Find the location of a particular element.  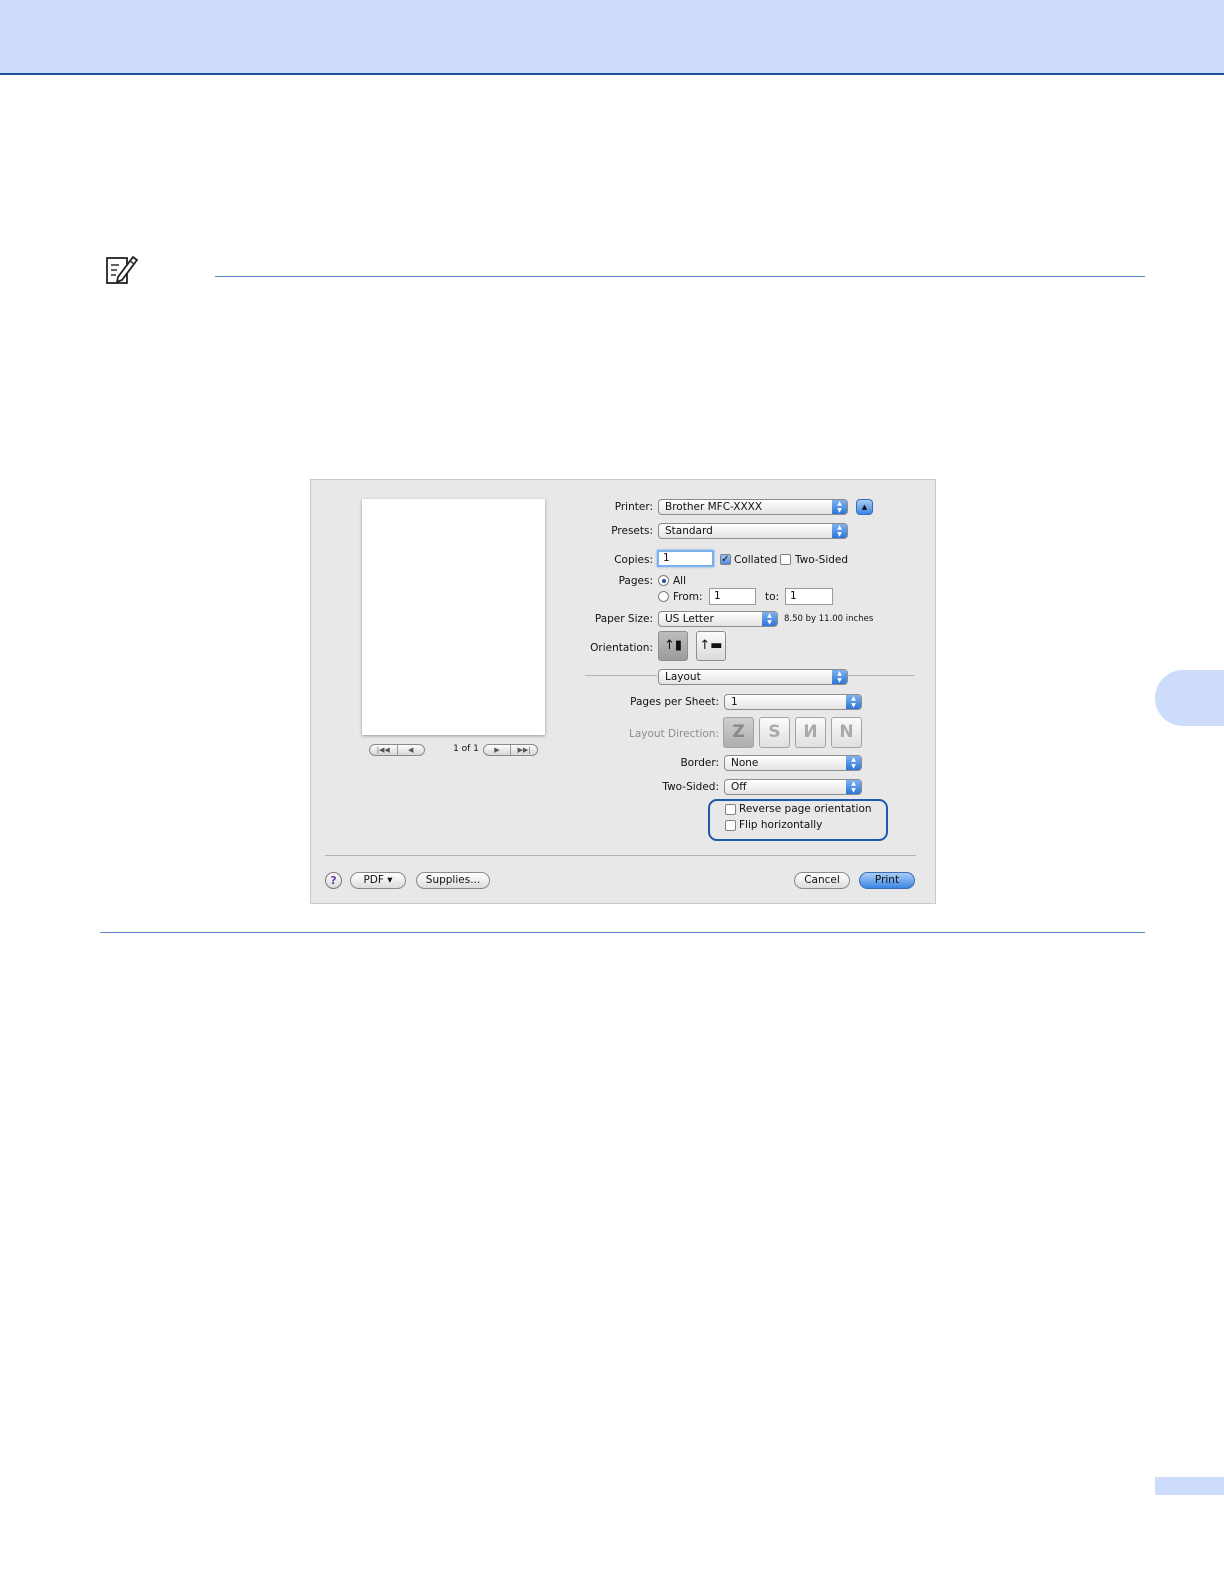

page-number-tab is located at coordinates (1189, 1486).